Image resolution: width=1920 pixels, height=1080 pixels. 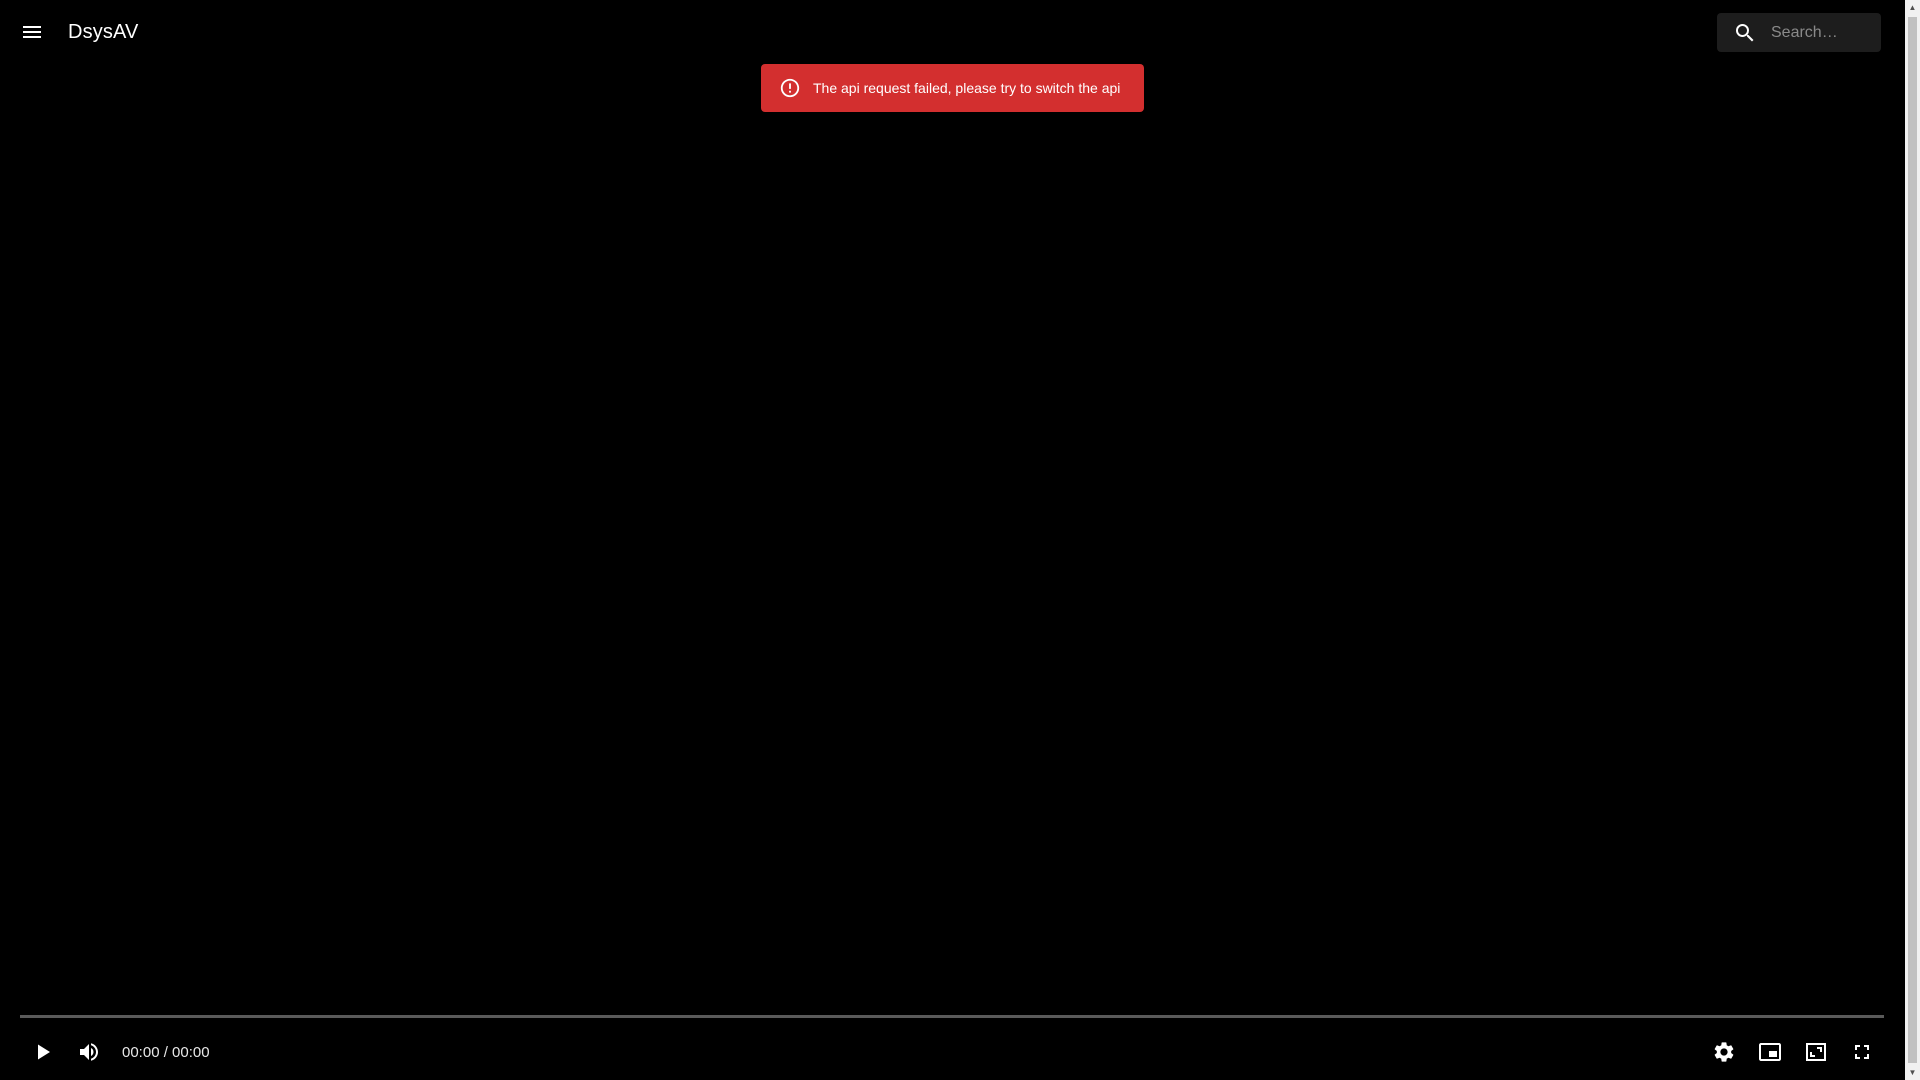 I want to click on web-fullscreen-button, so click(x=1816, y=1052).